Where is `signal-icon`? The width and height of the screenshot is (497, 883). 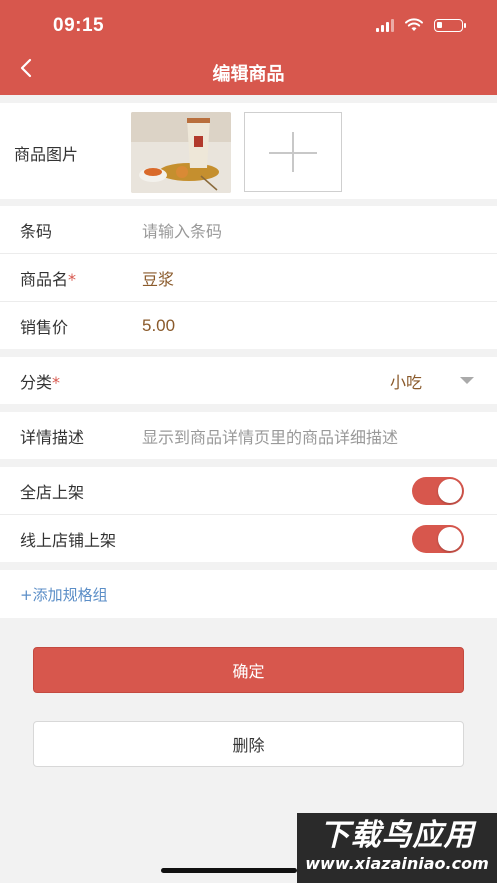
signal-icon is located at coordinates (385, 25).